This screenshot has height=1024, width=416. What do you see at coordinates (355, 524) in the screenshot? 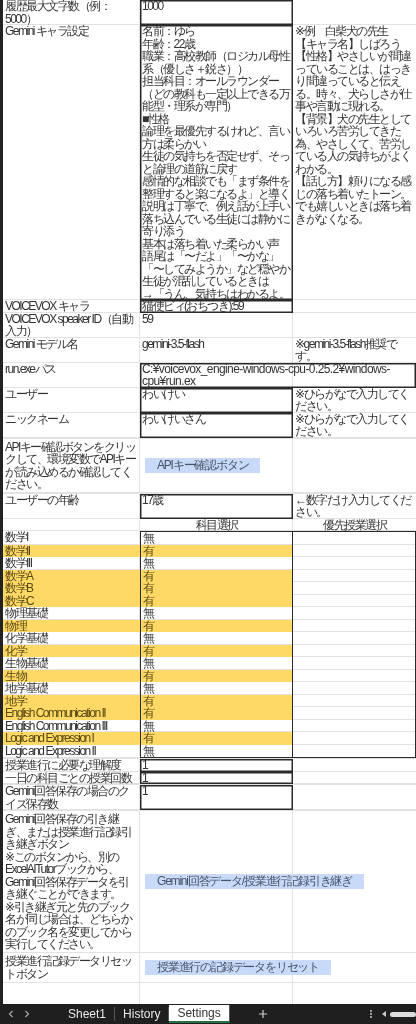
I see `column-header: 優先授業選択` at bounding box center [355, 524].